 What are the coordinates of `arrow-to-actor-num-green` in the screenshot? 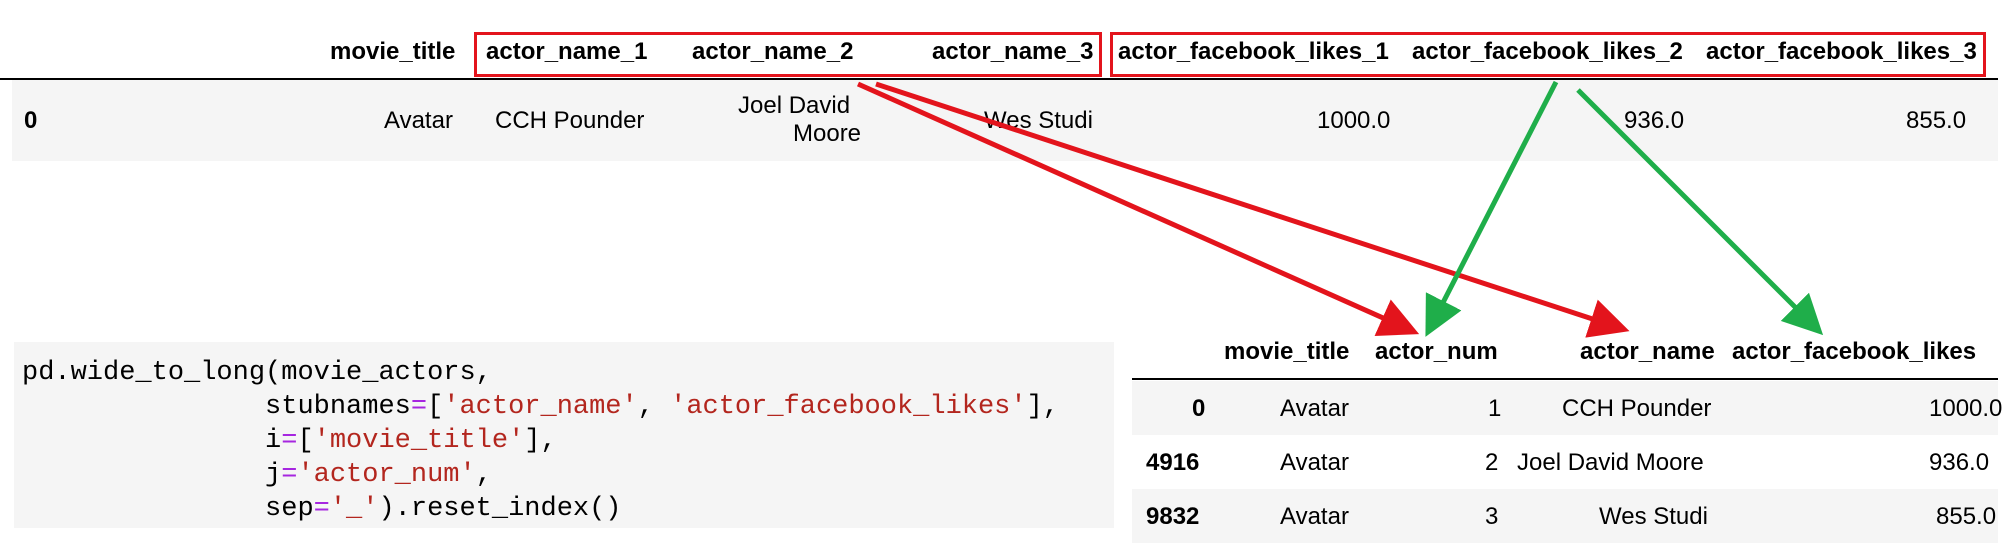 It's located at (1492, 208).